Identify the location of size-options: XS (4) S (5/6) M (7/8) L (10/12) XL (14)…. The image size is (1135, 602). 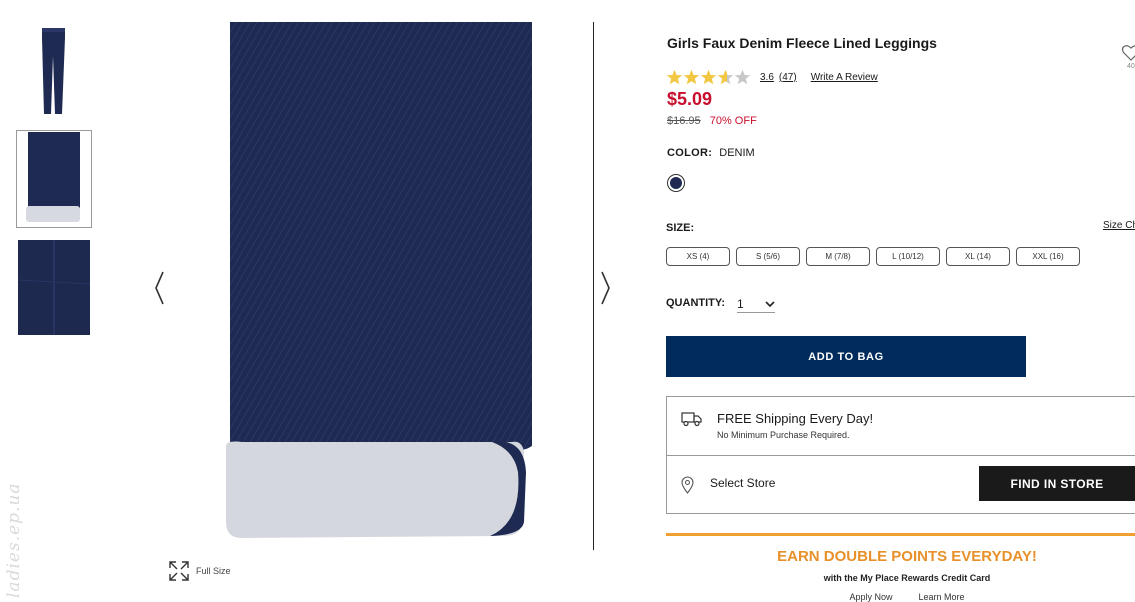
(873, 256).